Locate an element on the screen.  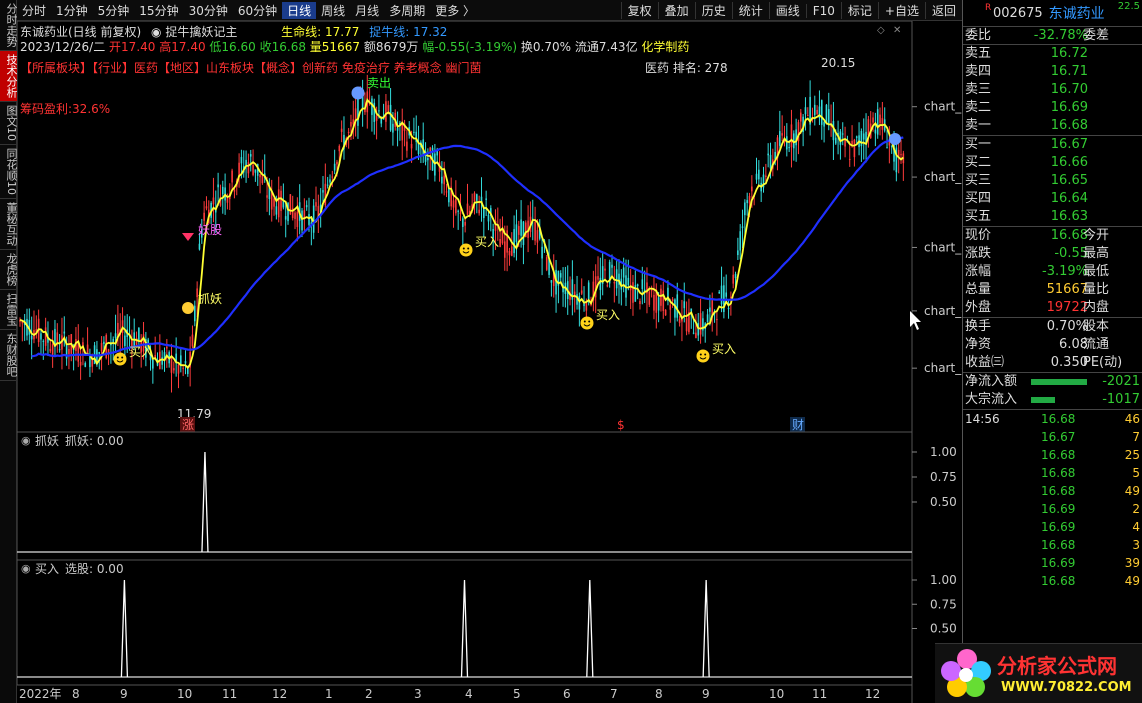
tool-button-7: +自选 is located at coordinates (901, 10).